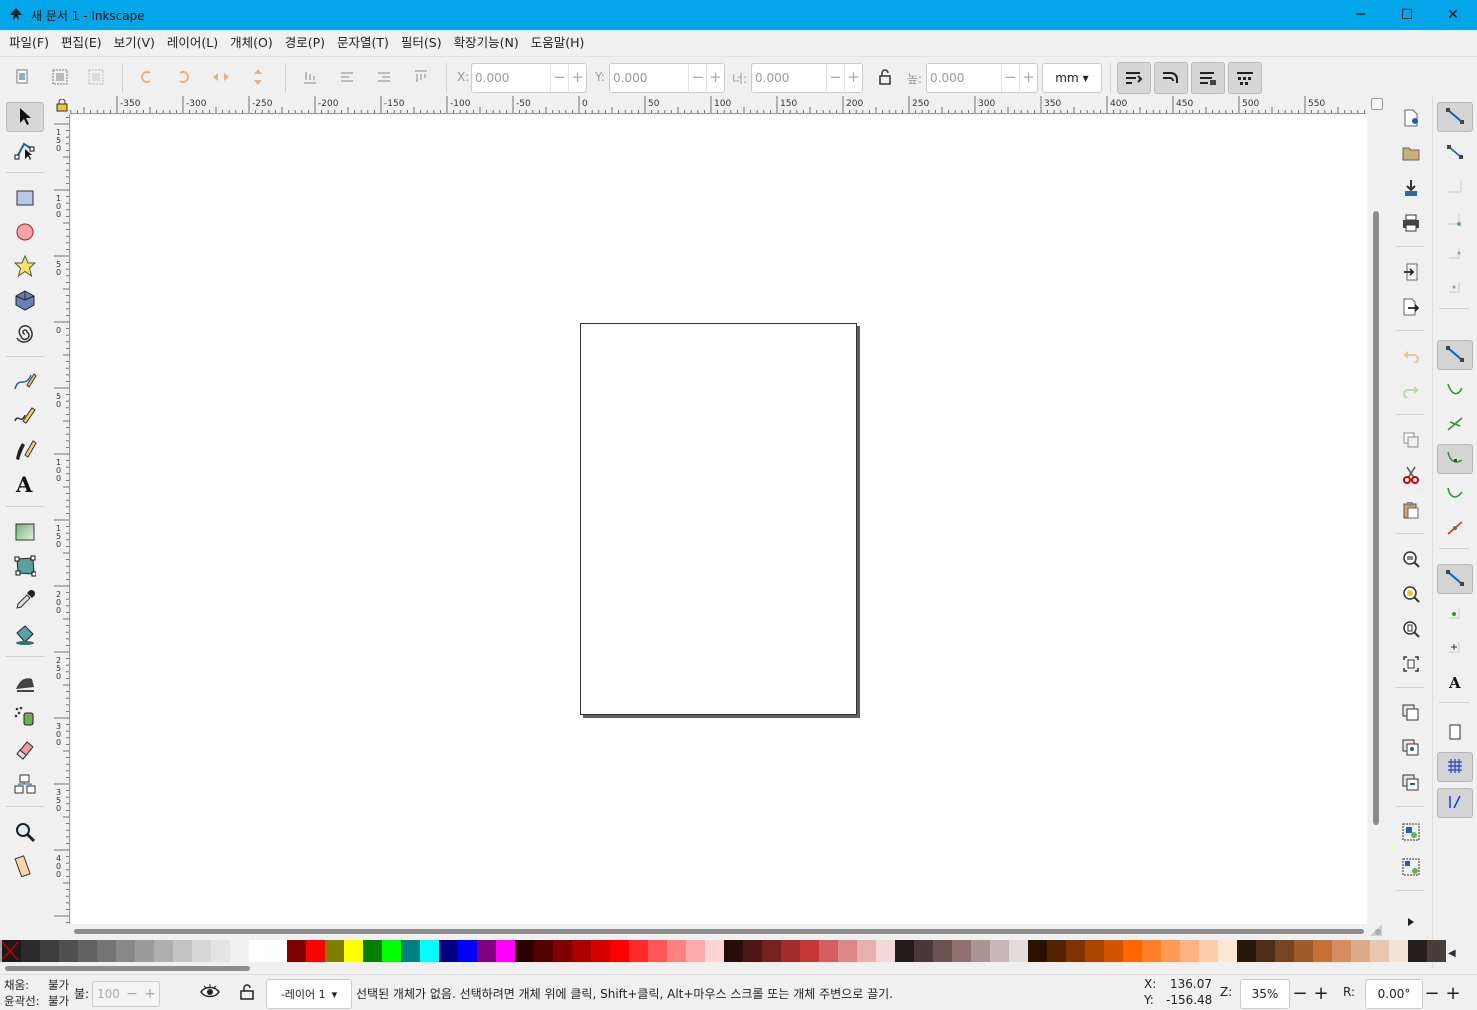  What do you see at coordinates (1411, 356) in the screenshot?
I see `undo-icon` at bounding box center [1411, 356].